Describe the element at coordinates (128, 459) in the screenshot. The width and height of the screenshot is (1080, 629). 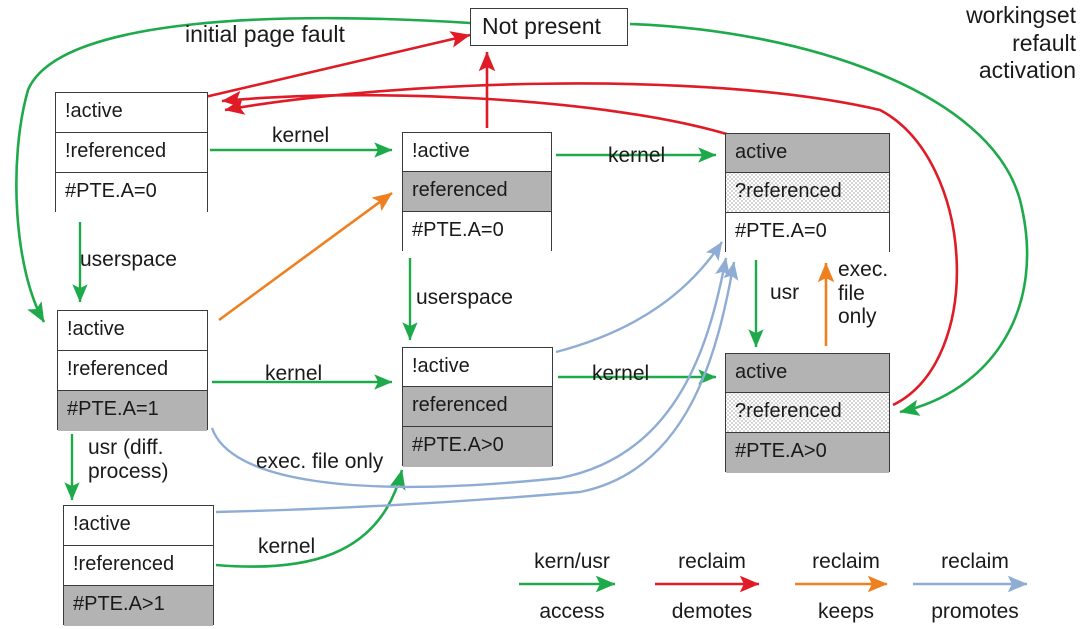
I see `label-usr-diff-process: usr (diff. process)` at that location.